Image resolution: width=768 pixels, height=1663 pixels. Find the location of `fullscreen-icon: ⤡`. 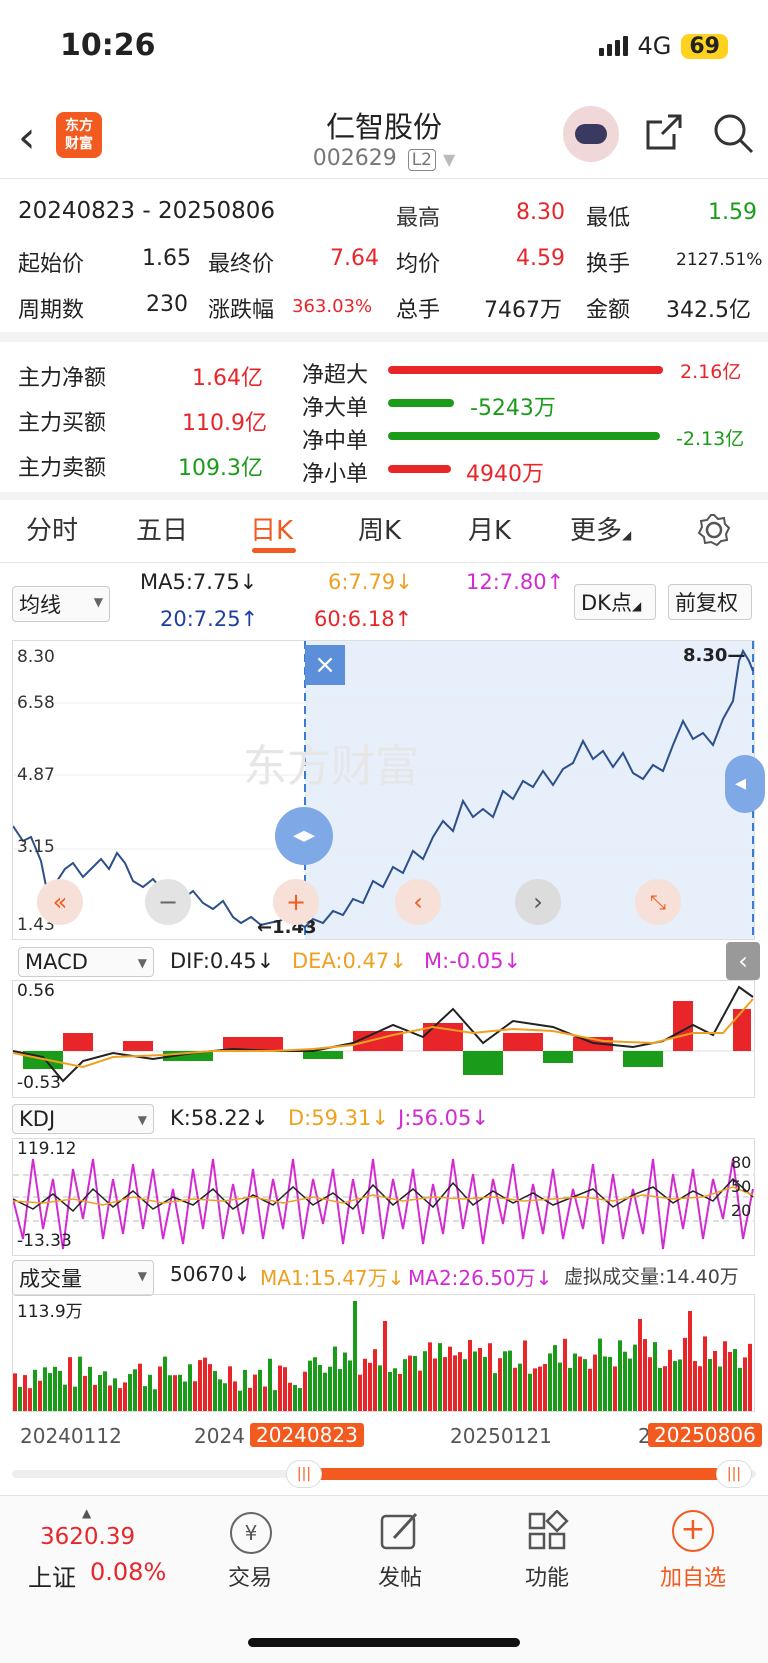

fullscreen-icon: ⤡ is located at coordinates (658, 902).